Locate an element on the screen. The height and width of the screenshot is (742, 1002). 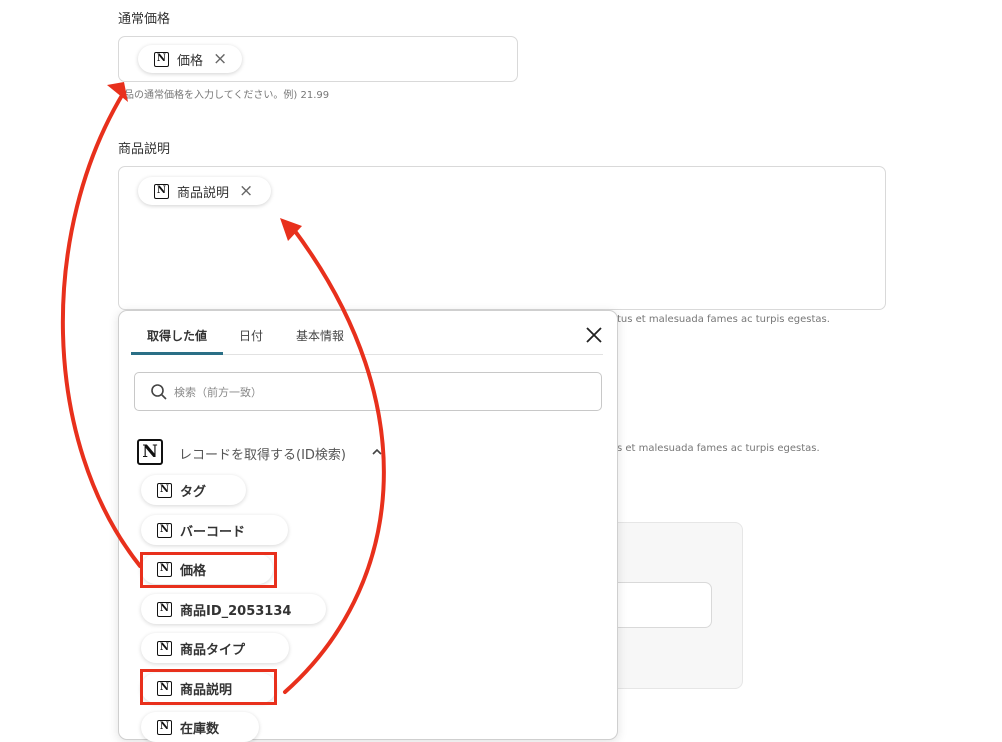
value-item-product-type: N 商品タイプ is located at coordinates (215, 648).